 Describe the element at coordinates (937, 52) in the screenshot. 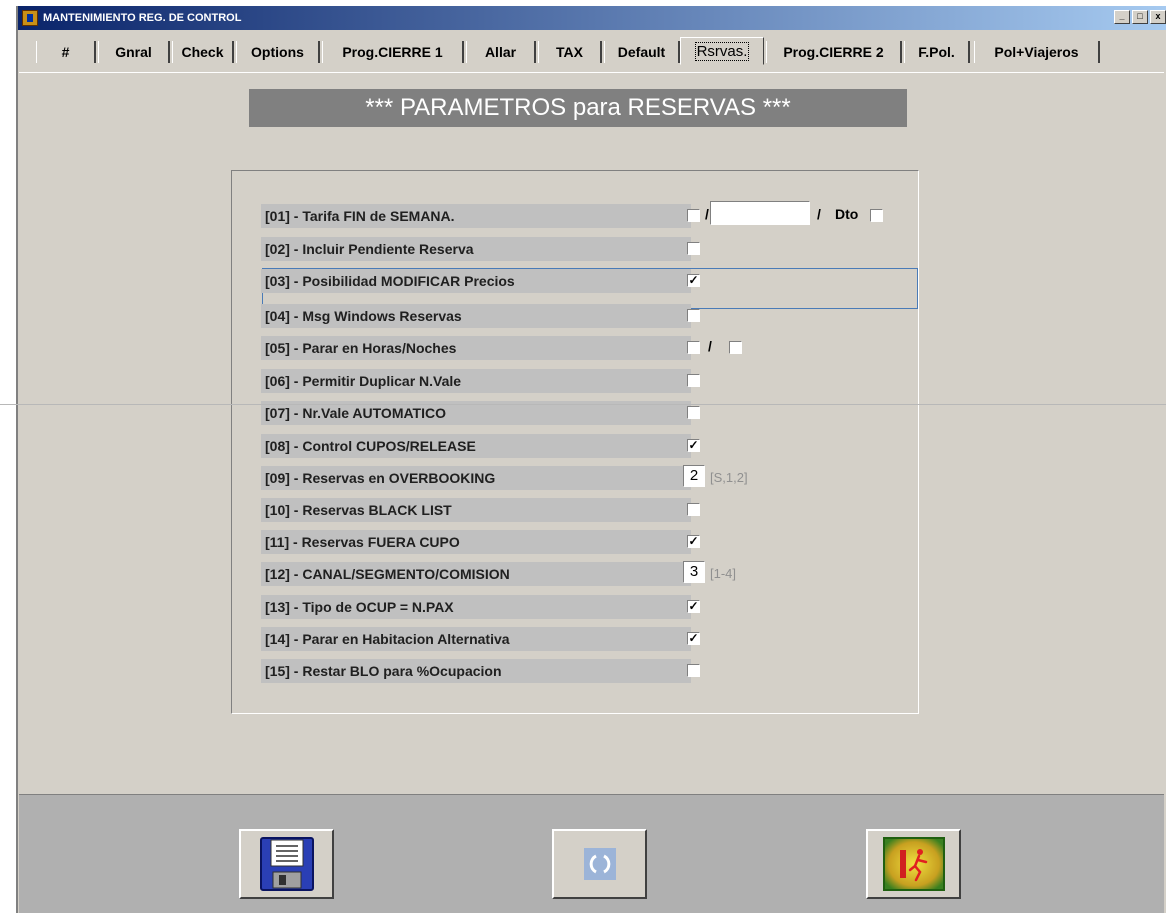

I see `tab-f-pol: F.Pol.` at that location.